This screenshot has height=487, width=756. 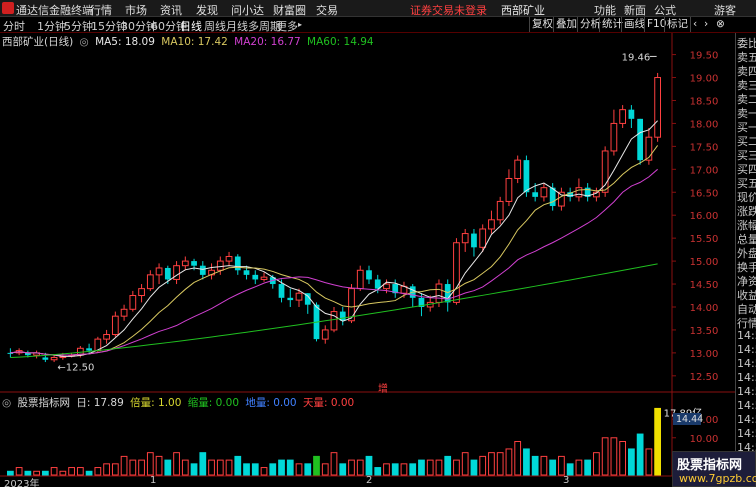 What do you see at coordinates (704, 170) in the screenshot?
I see `price-axis-label: 17.00` at bounding box center [704, 170].